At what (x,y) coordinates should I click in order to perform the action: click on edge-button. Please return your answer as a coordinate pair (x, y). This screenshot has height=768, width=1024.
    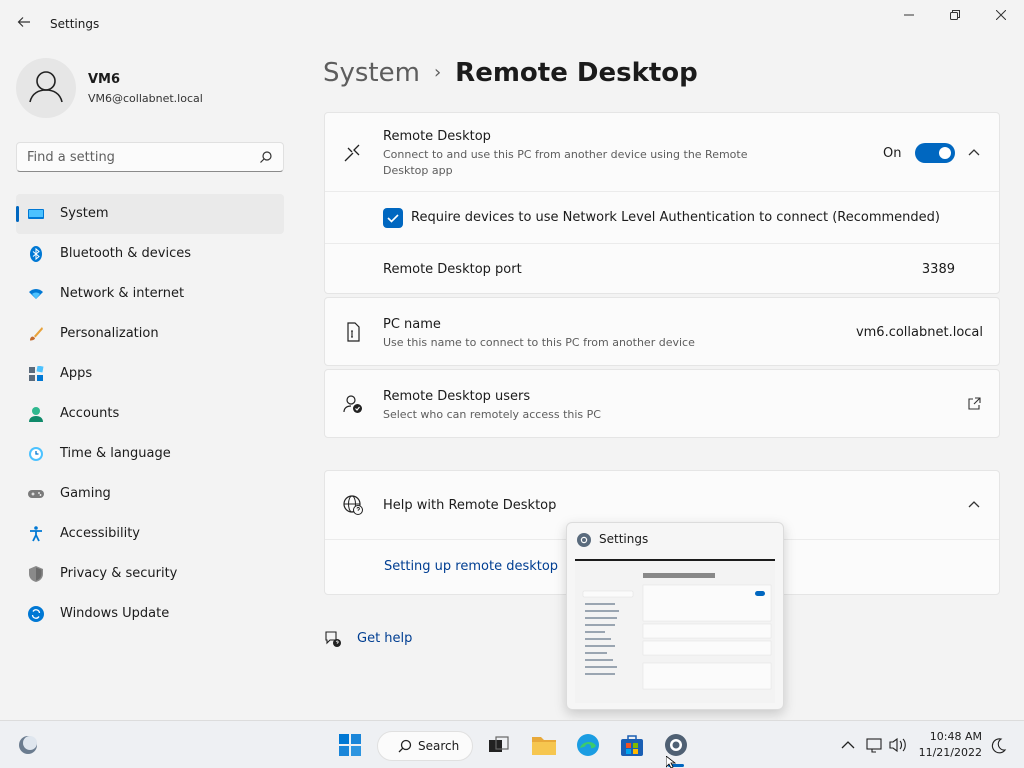
    Looking at the image, I should click on (588, 745).